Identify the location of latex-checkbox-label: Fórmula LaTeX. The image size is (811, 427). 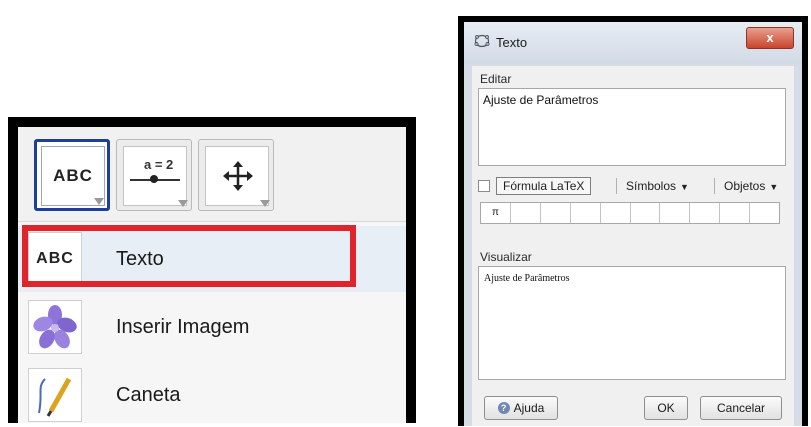
(544, 186).